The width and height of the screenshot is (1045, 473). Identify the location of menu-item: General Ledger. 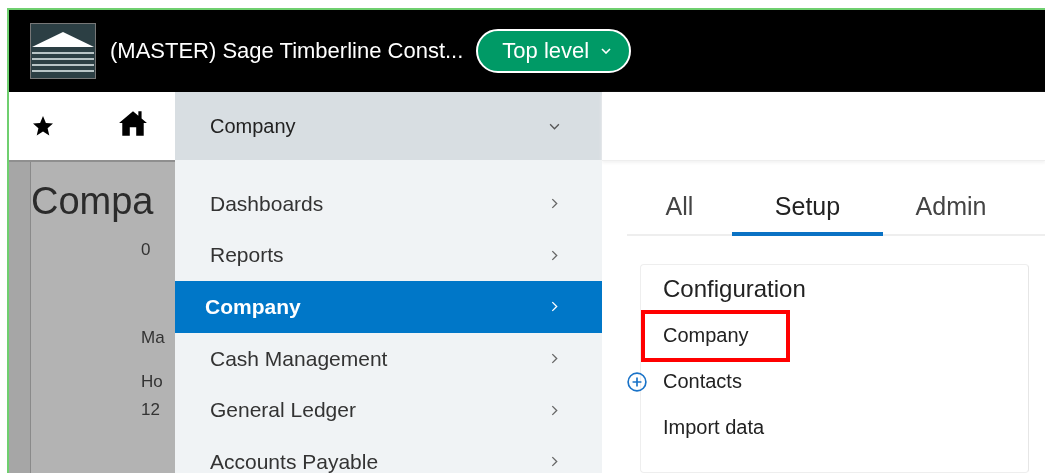
(388, 410).